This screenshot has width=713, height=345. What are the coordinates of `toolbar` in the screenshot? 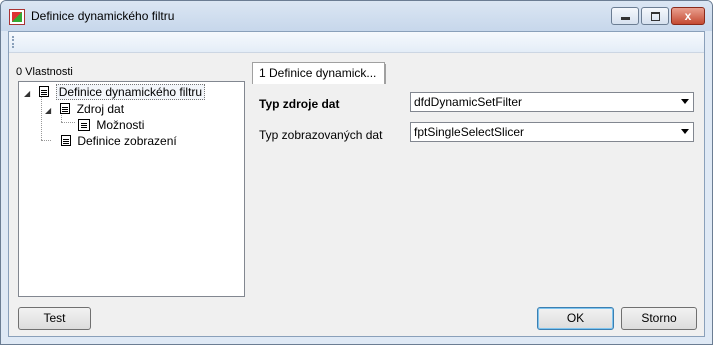 It's located at (356, 42).